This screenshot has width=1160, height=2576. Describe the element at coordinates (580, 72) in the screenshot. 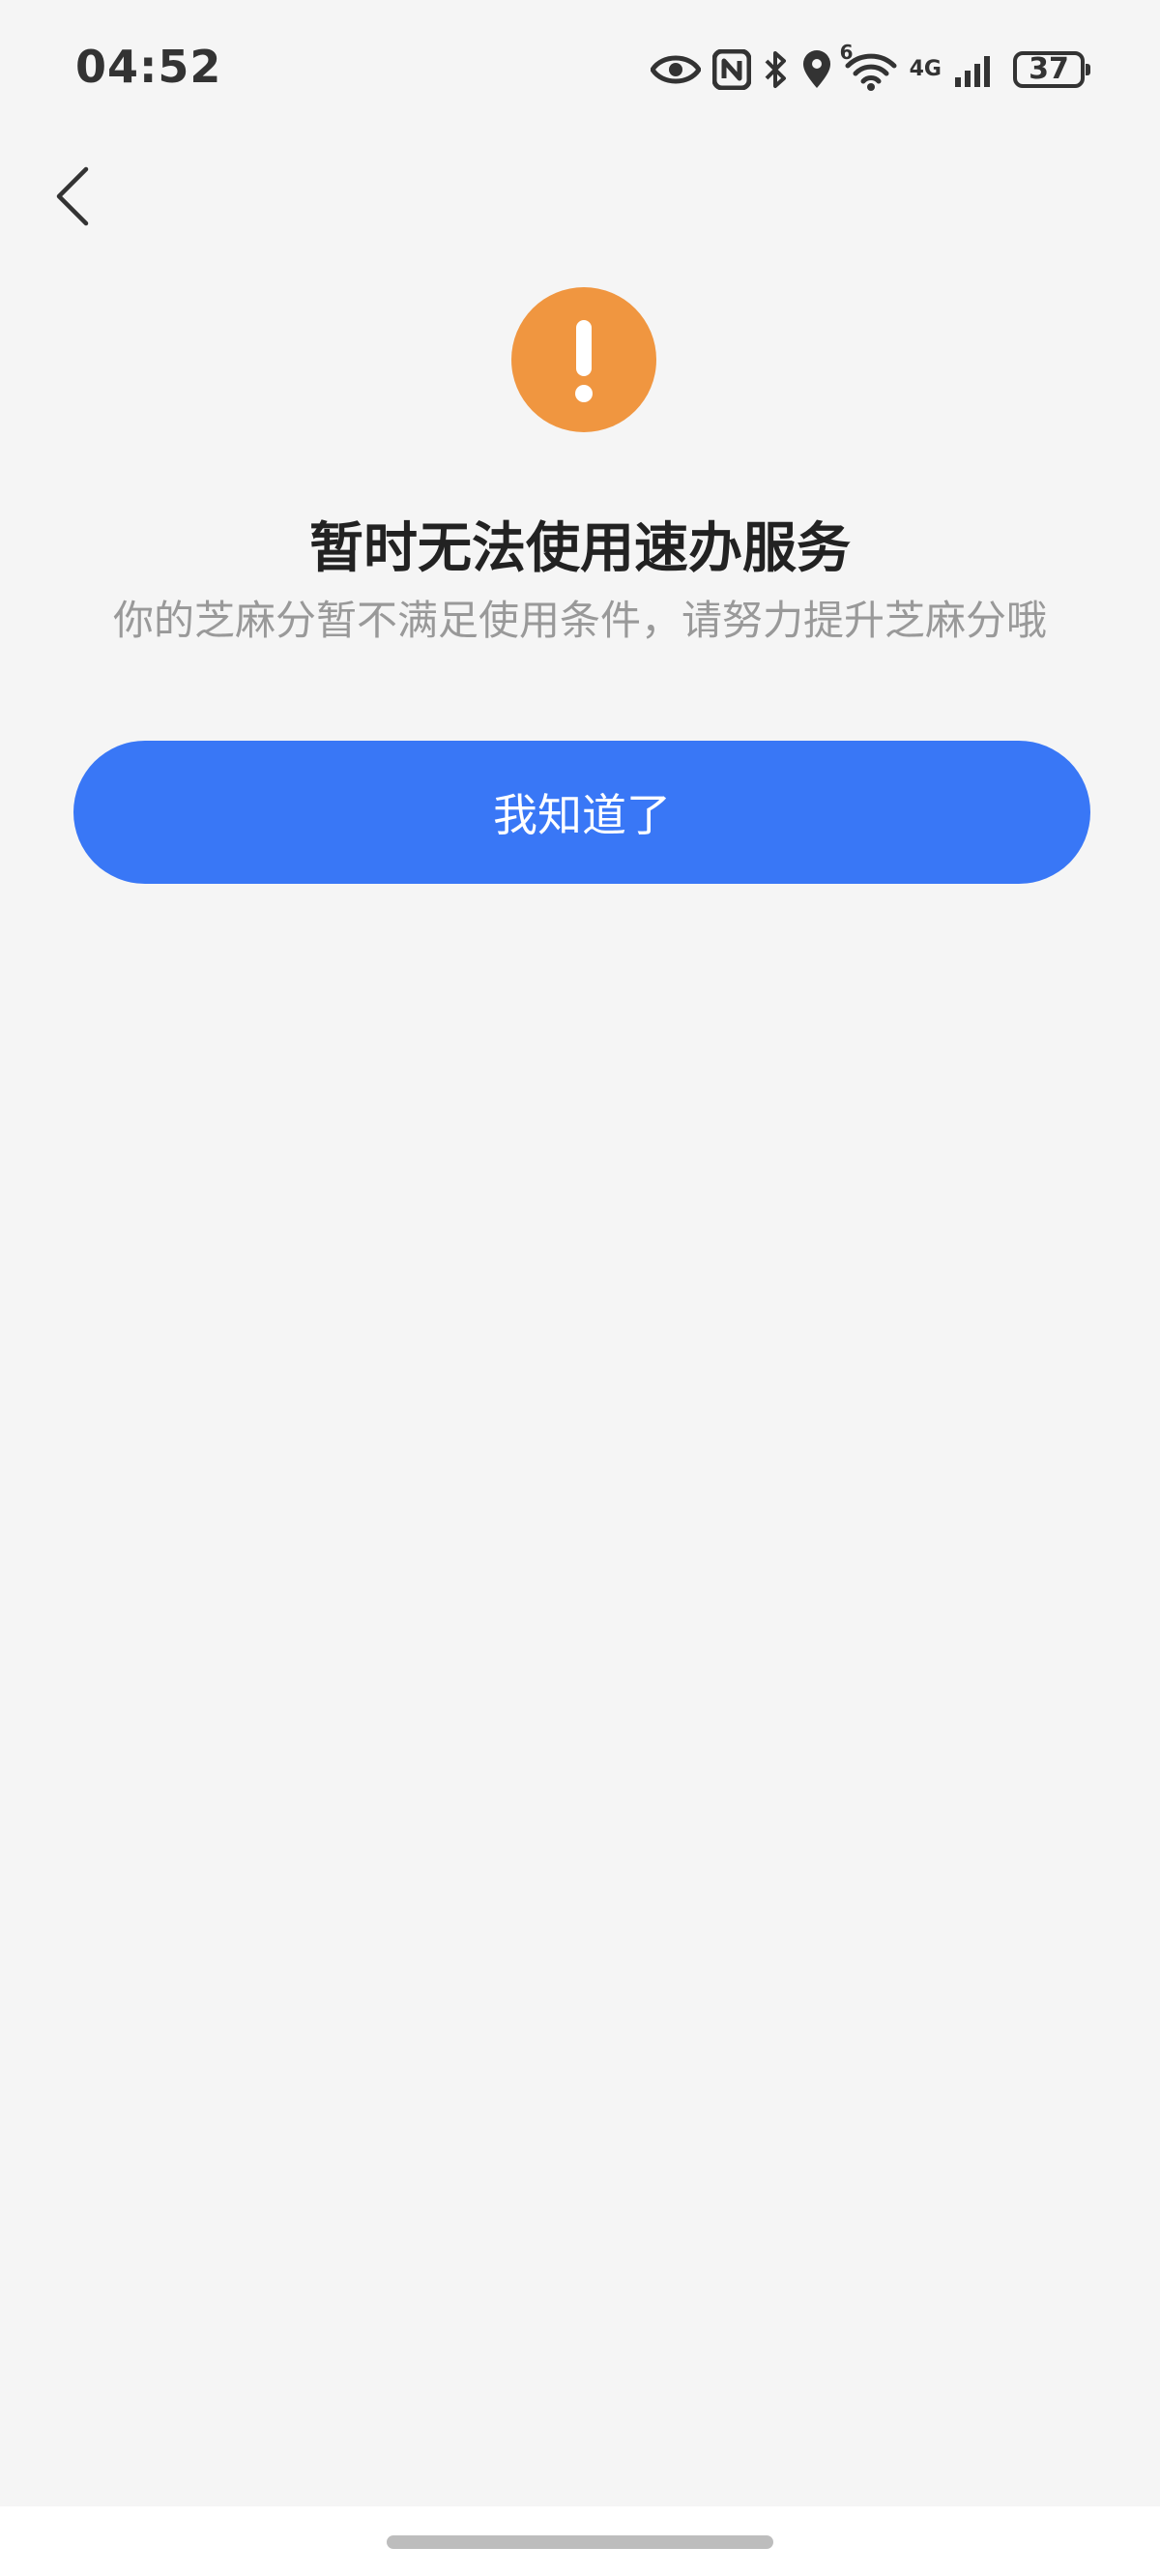

I see `status-bar: 04:52 6 4G 37` at that location.